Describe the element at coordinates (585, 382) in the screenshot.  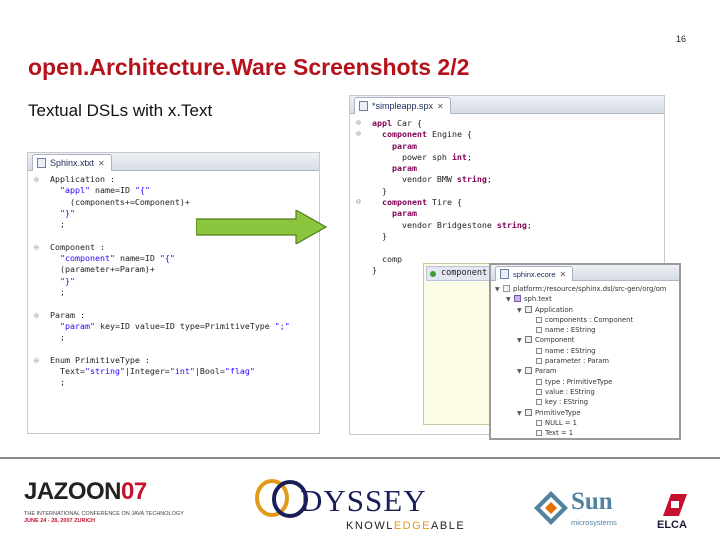
I see `tree-item: type : PrimitiveType` at that location.